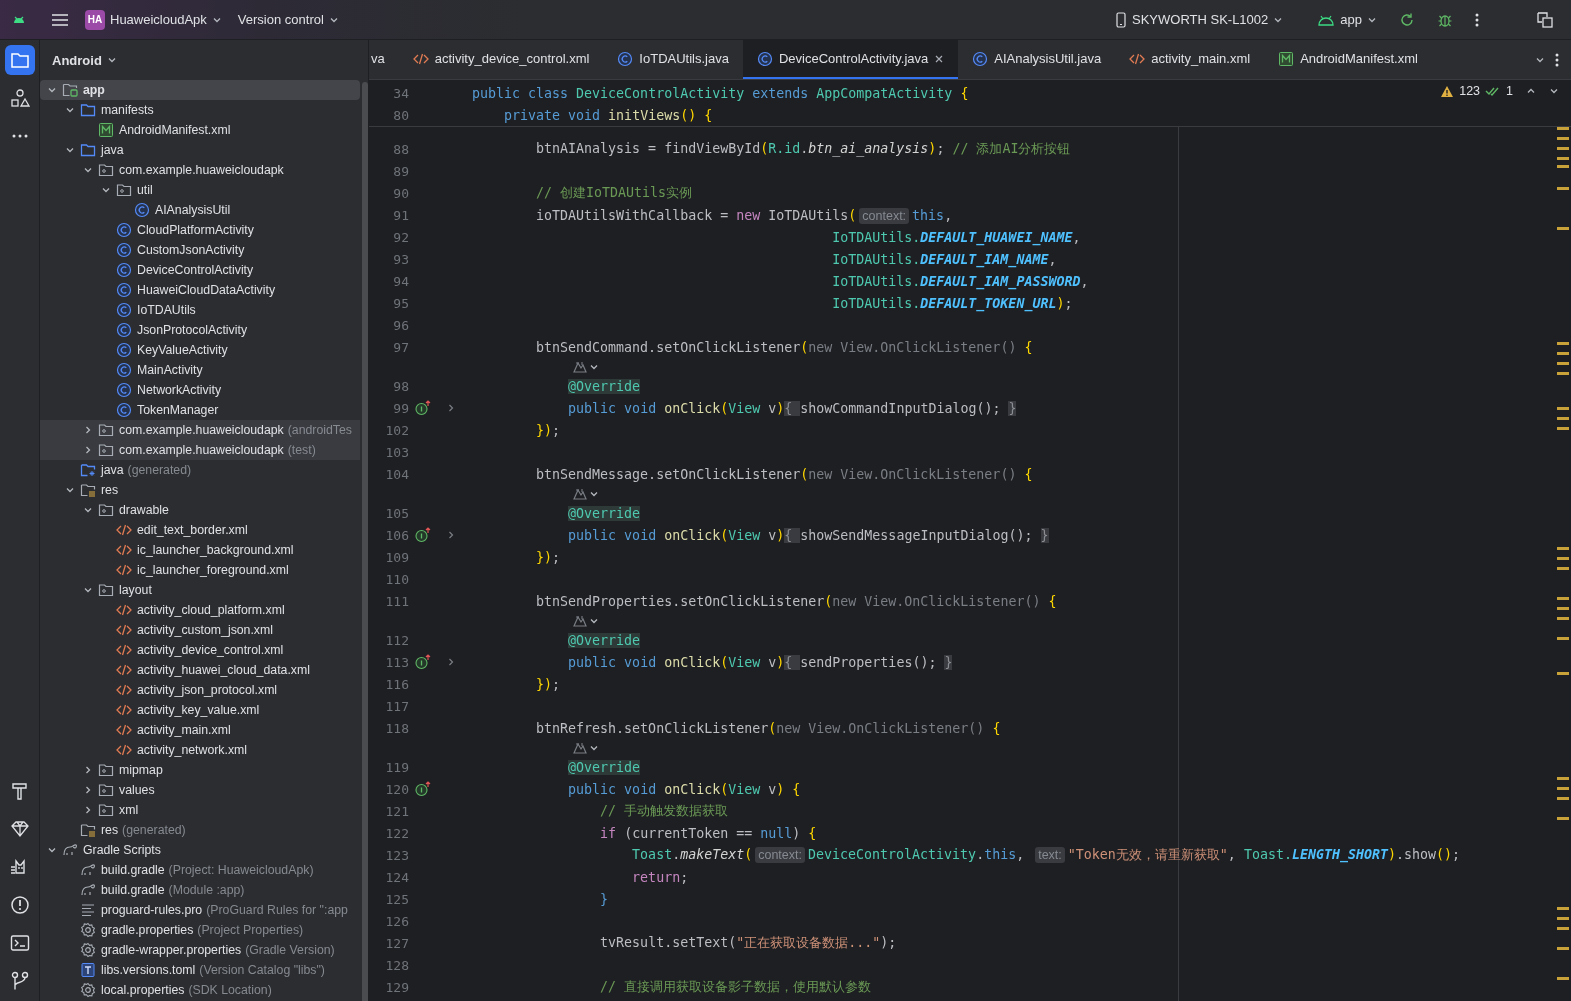 The image size is (1571, 1001). What do you see at coordinates (19, 60) in the screenshot?
I see `project-tool-button` at bounding box center [19, 60].